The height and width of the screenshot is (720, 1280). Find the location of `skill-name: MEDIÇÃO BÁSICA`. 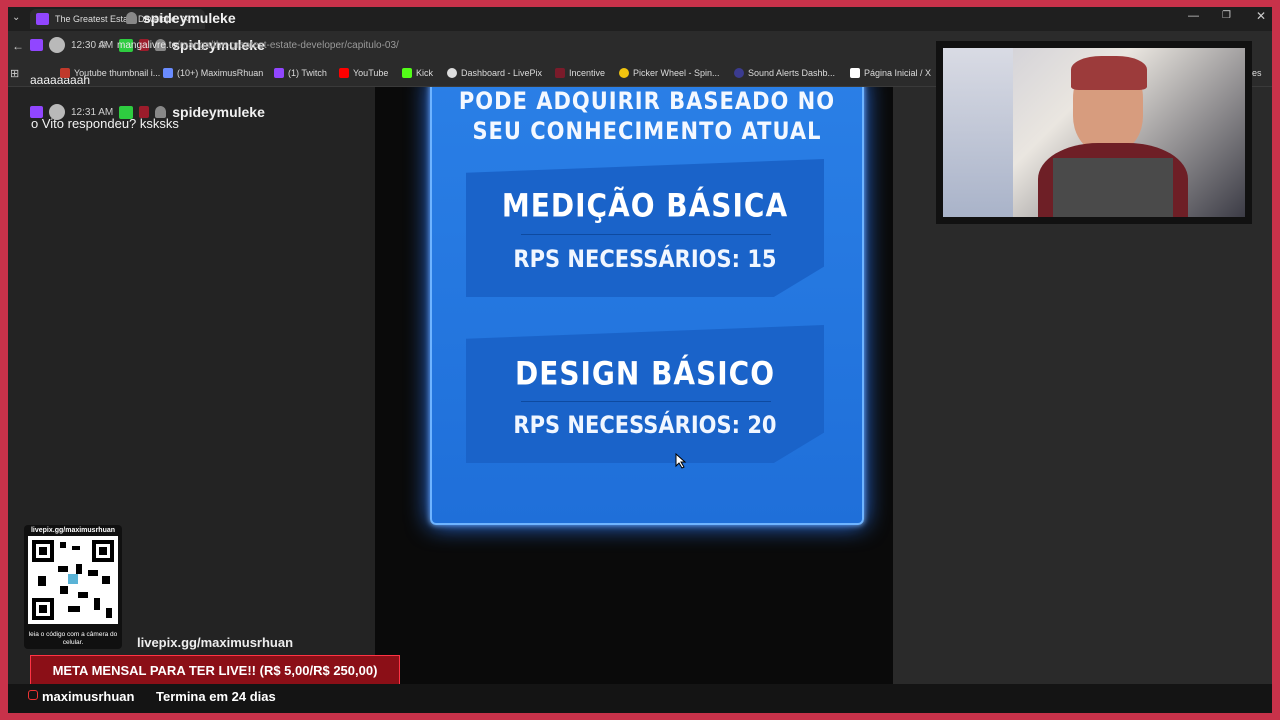

skill-name: MEDIÇÃO BÁSICA is located at coordinates (645, 205).